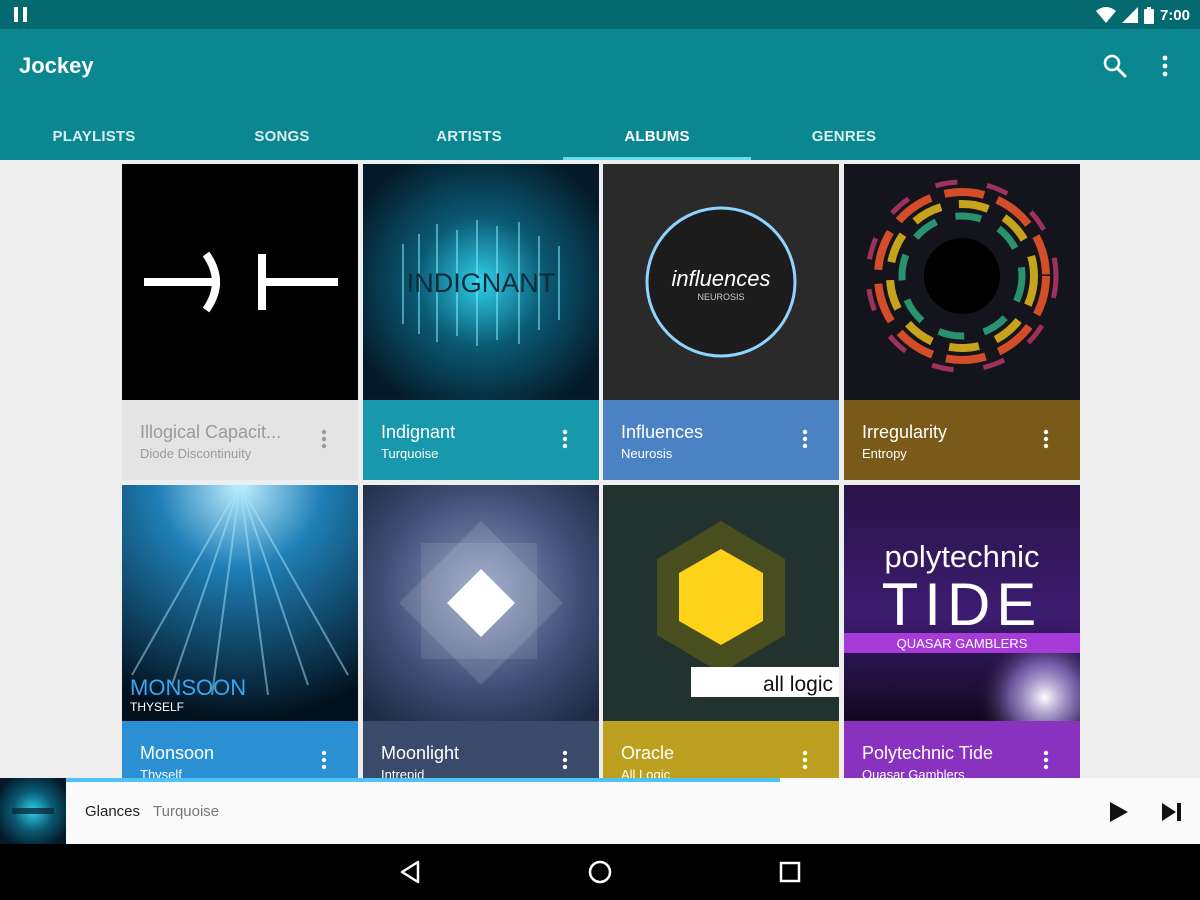 This screenshot has height=900, width=1200. I want to click on tab-genres: GENRES, so click(844, 136).